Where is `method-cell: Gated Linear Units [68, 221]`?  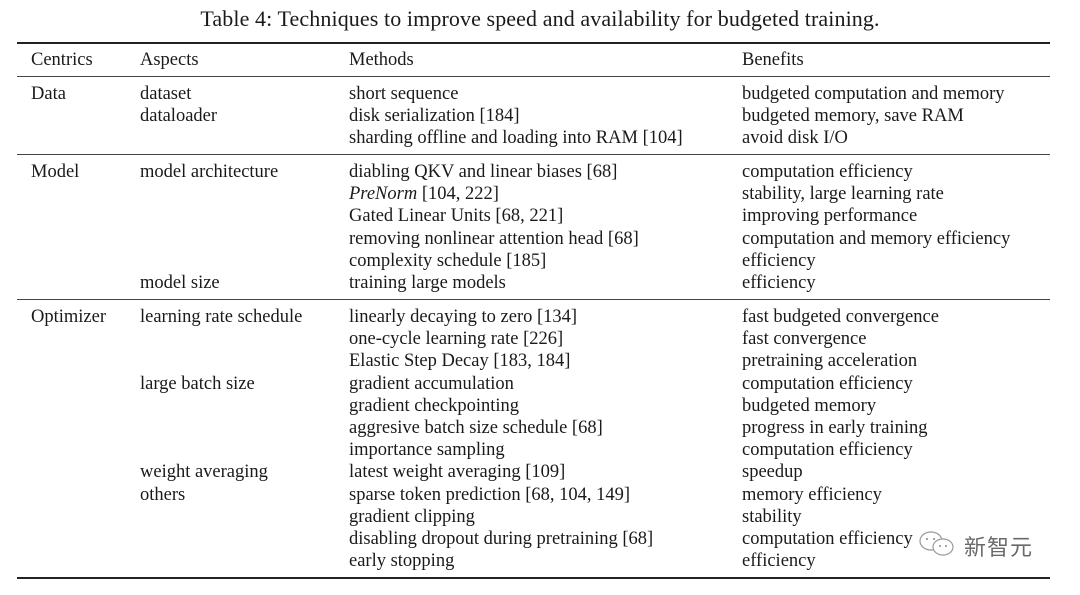 method-cell: Gated Linear Units [68, 221] is located at coordinates (456, 216).